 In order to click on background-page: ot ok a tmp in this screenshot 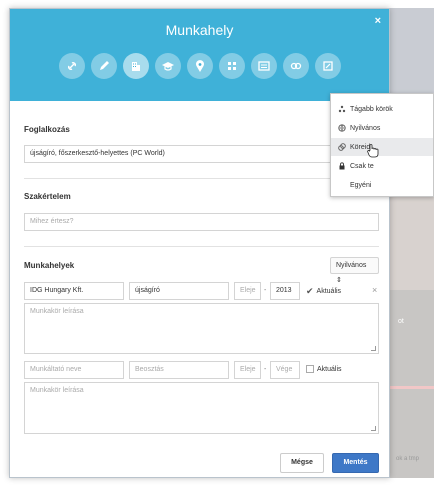, I will do `click(412, 243)`.